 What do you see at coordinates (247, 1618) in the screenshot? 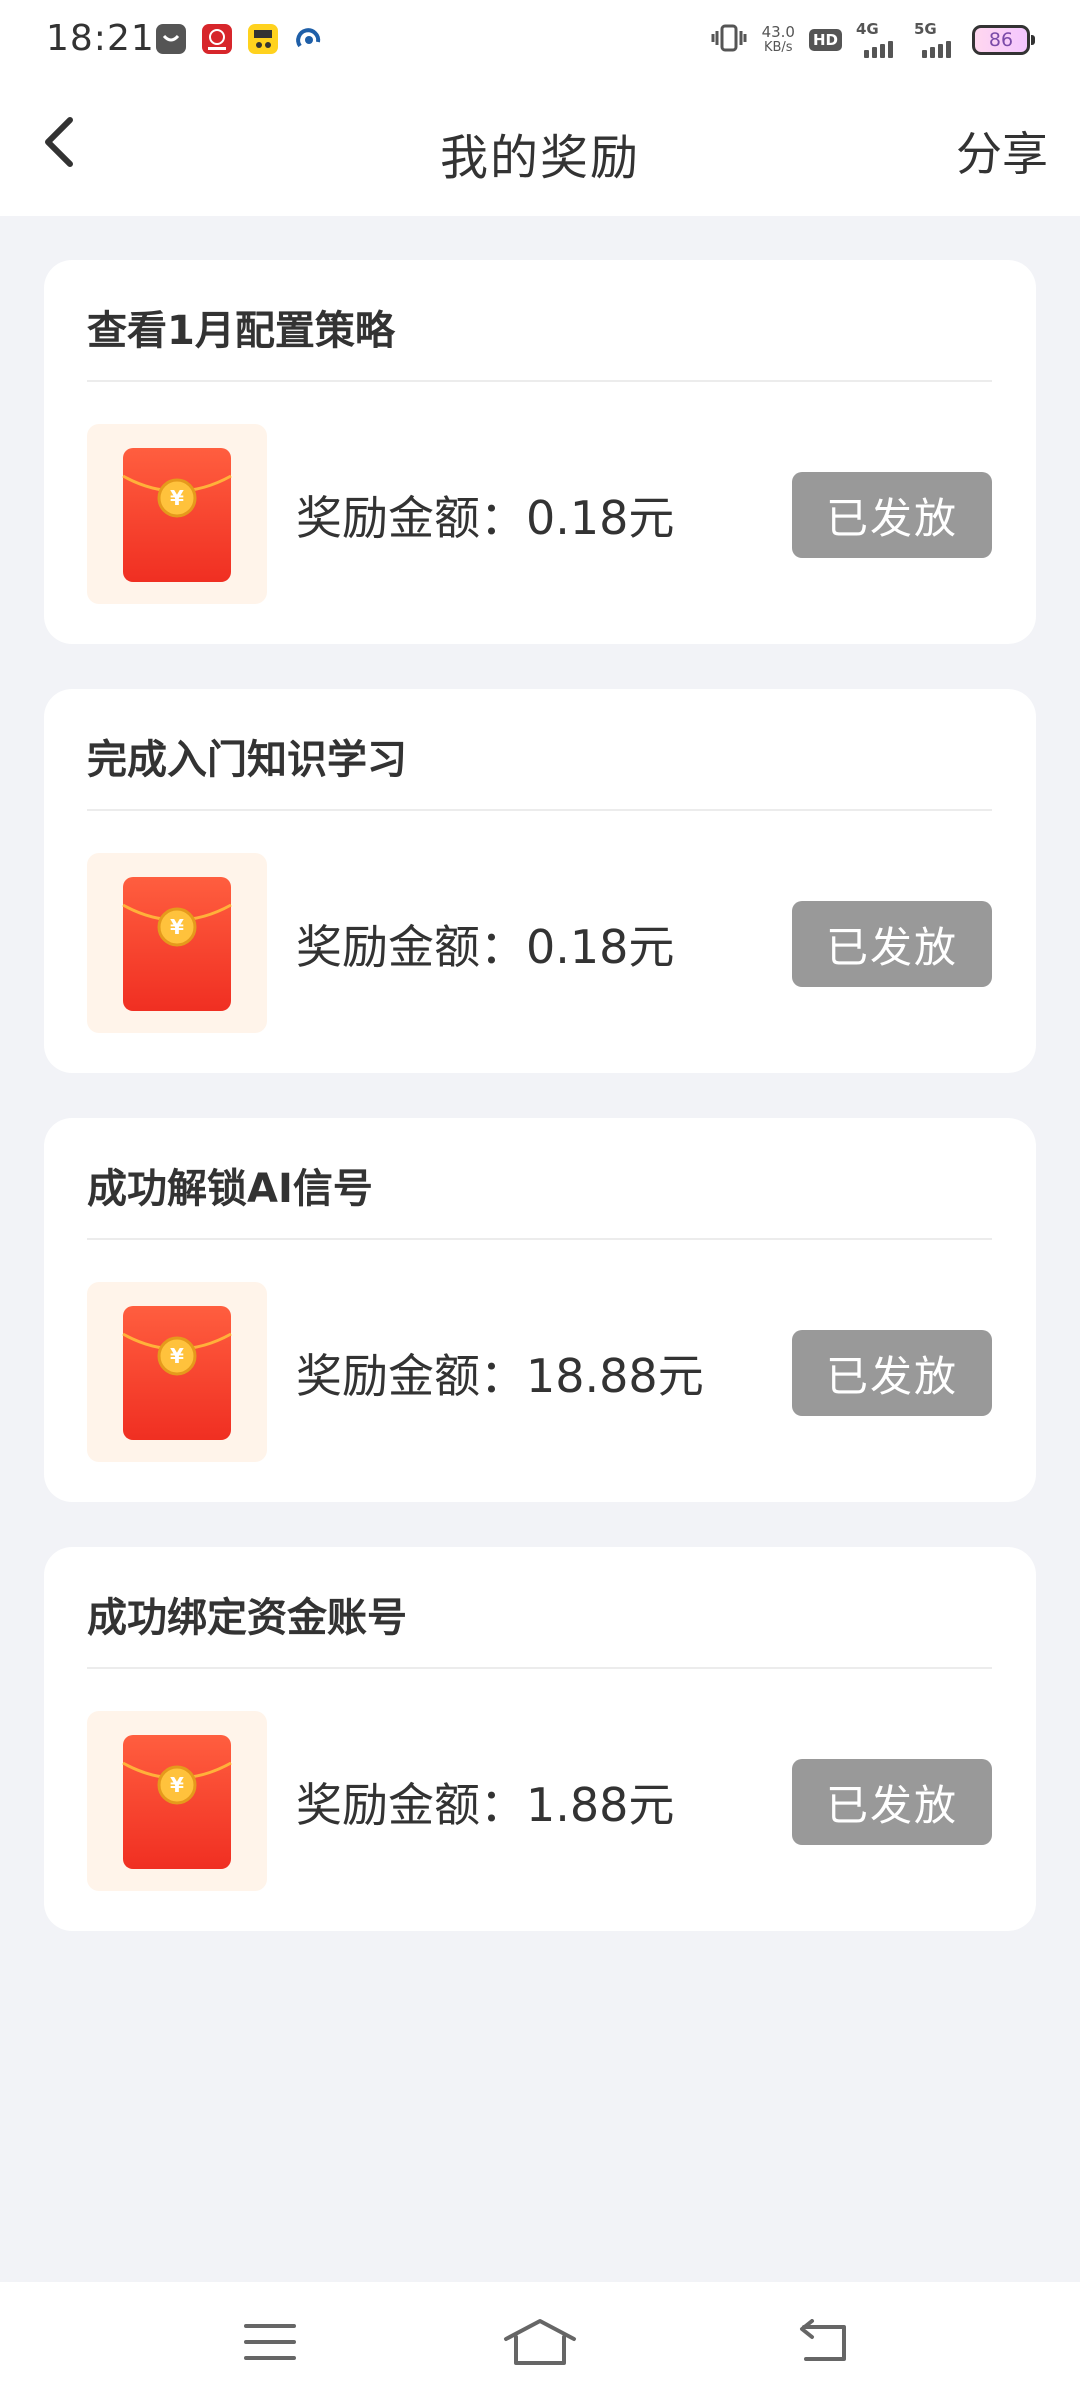
I see `reward-title: 成功绑定资金账号` at bounding box center [247, 1618].